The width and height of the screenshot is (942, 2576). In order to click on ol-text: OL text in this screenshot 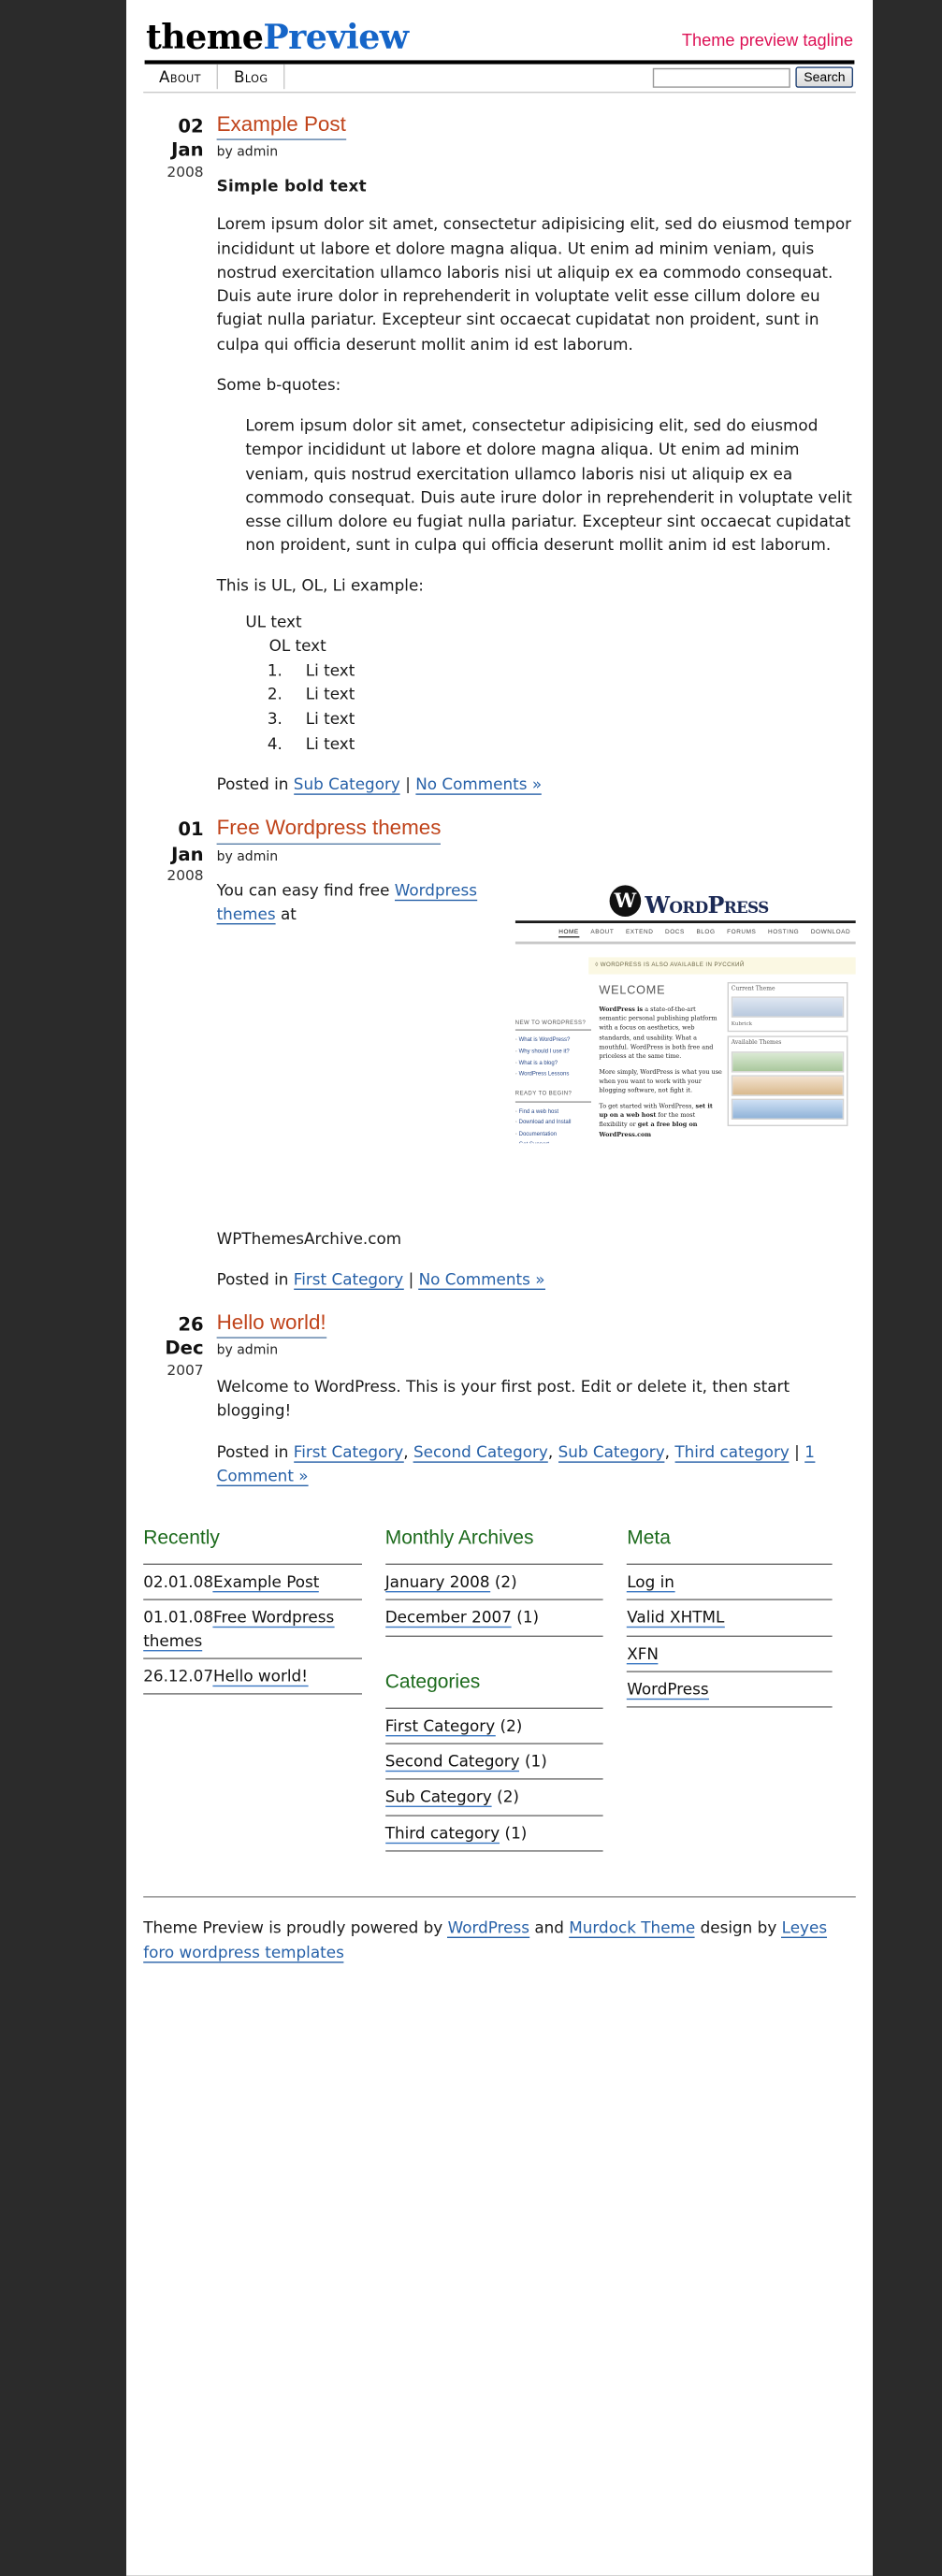, I will do `click(297, 646)`.